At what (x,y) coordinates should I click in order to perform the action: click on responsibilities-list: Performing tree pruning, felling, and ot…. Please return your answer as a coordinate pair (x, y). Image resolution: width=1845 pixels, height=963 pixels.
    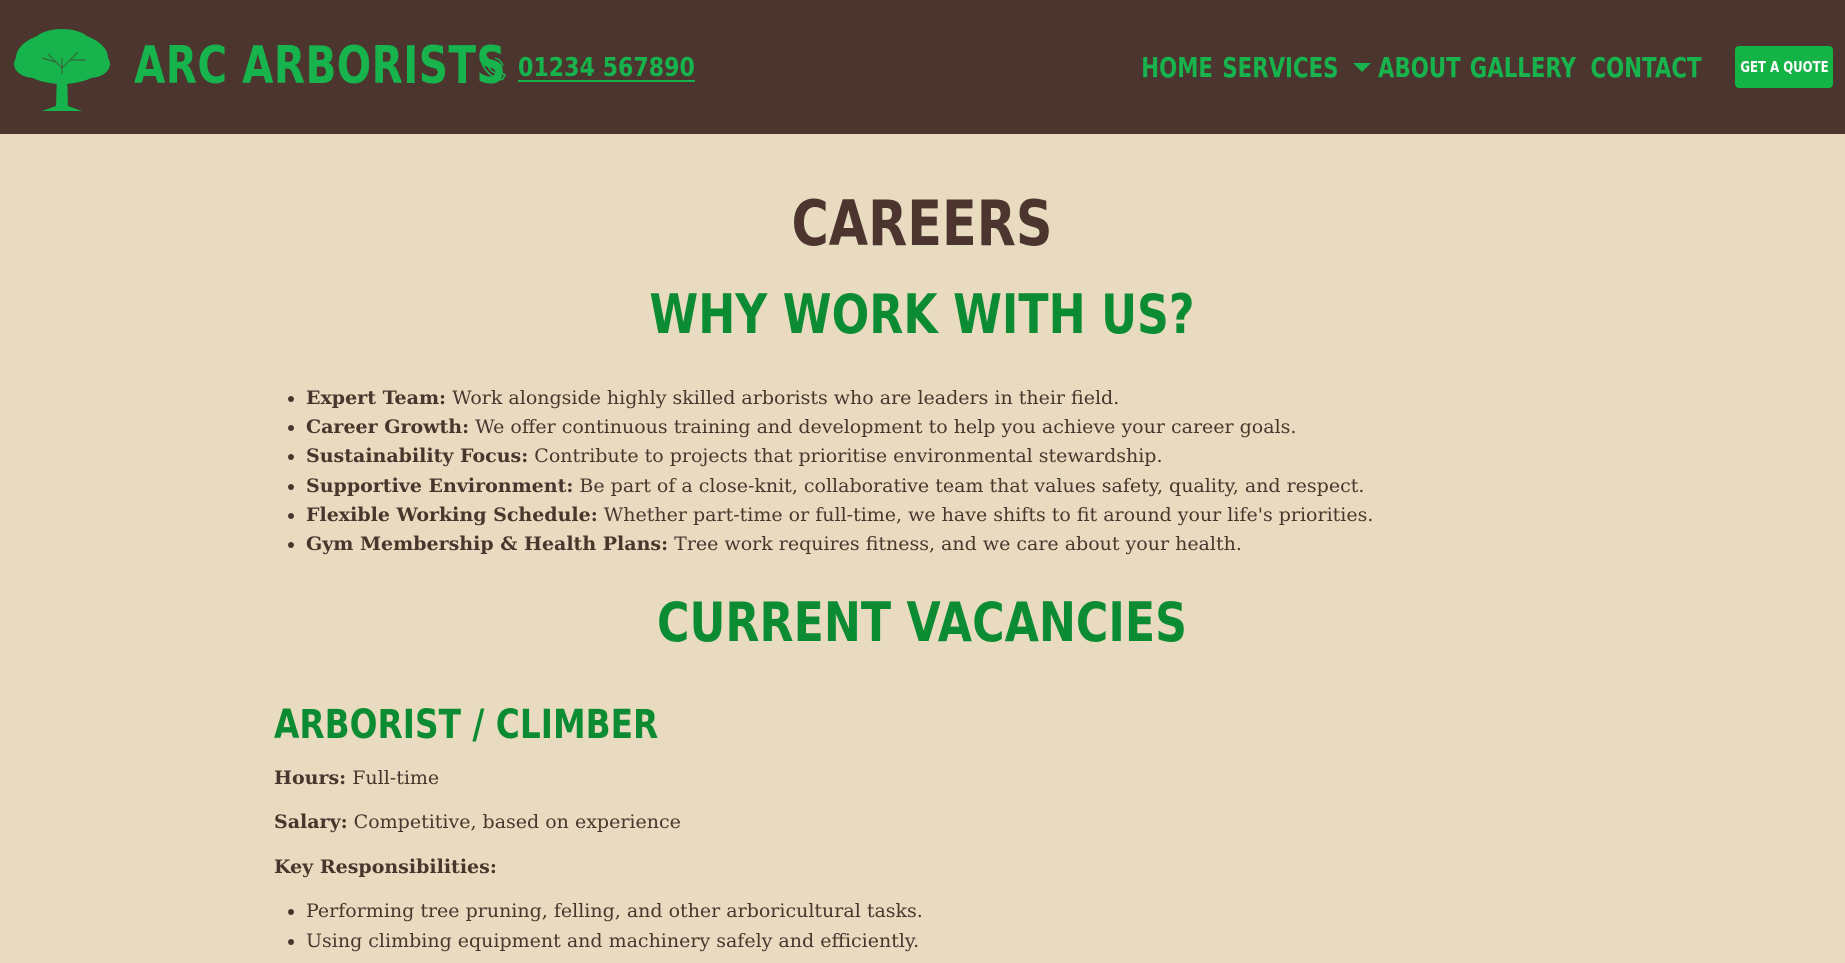
    Looking at the image, I should click on (598, 926).